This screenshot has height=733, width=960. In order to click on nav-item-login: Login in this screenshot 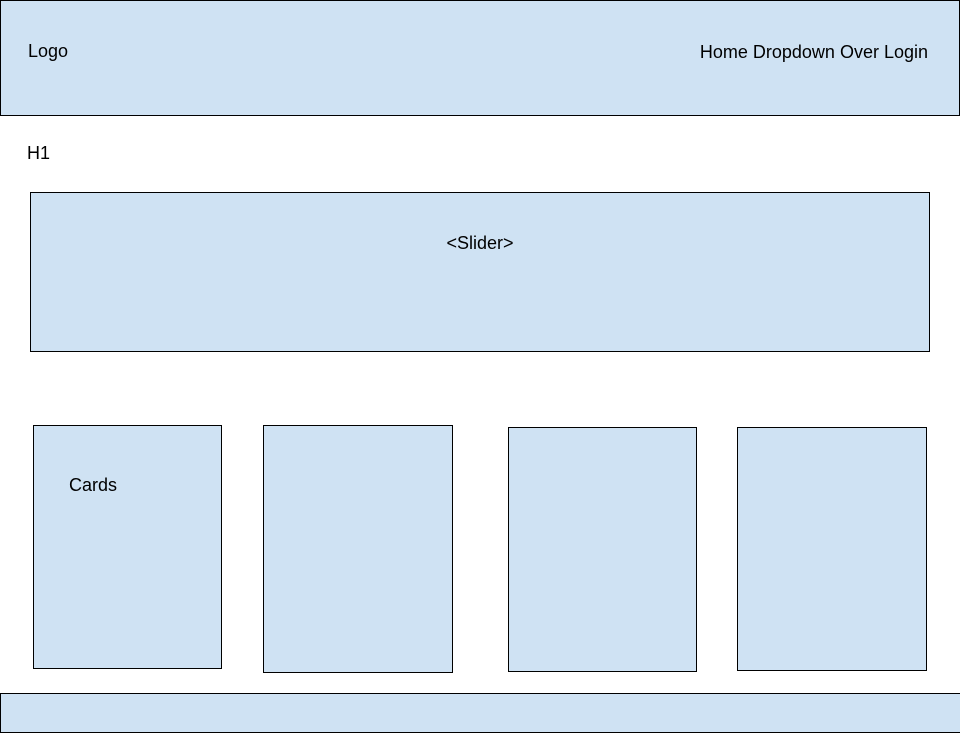, I will do `click(906, 52)`.